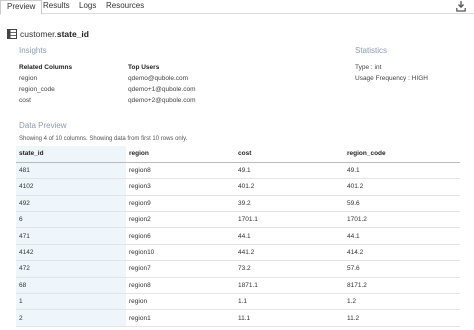  I want to click on table-cell: 471, so click(71, 236).